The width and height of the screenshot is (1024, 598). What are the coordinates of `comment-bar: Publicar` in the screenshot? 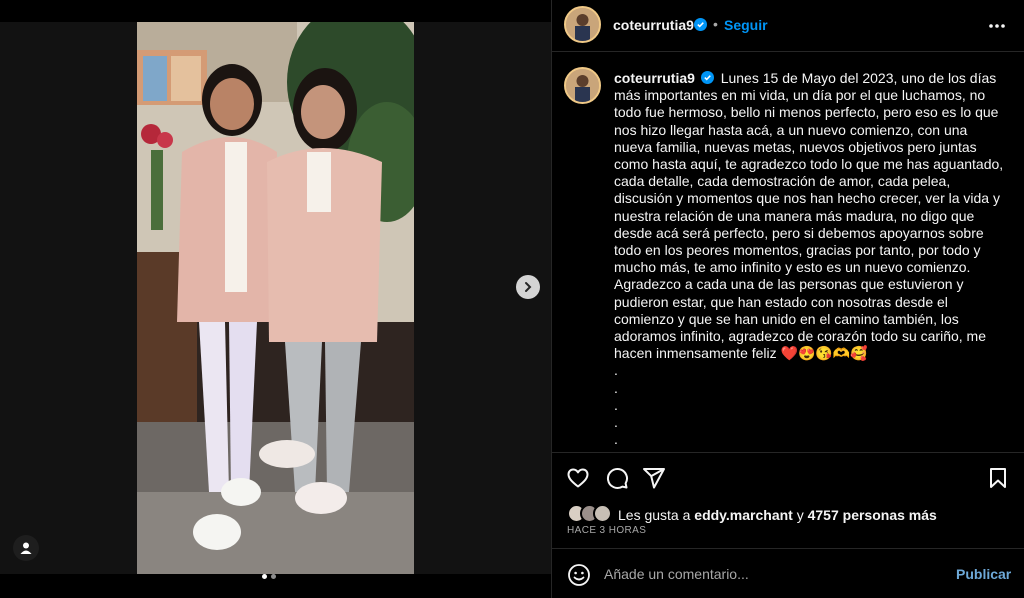 It's located at (788, 573).